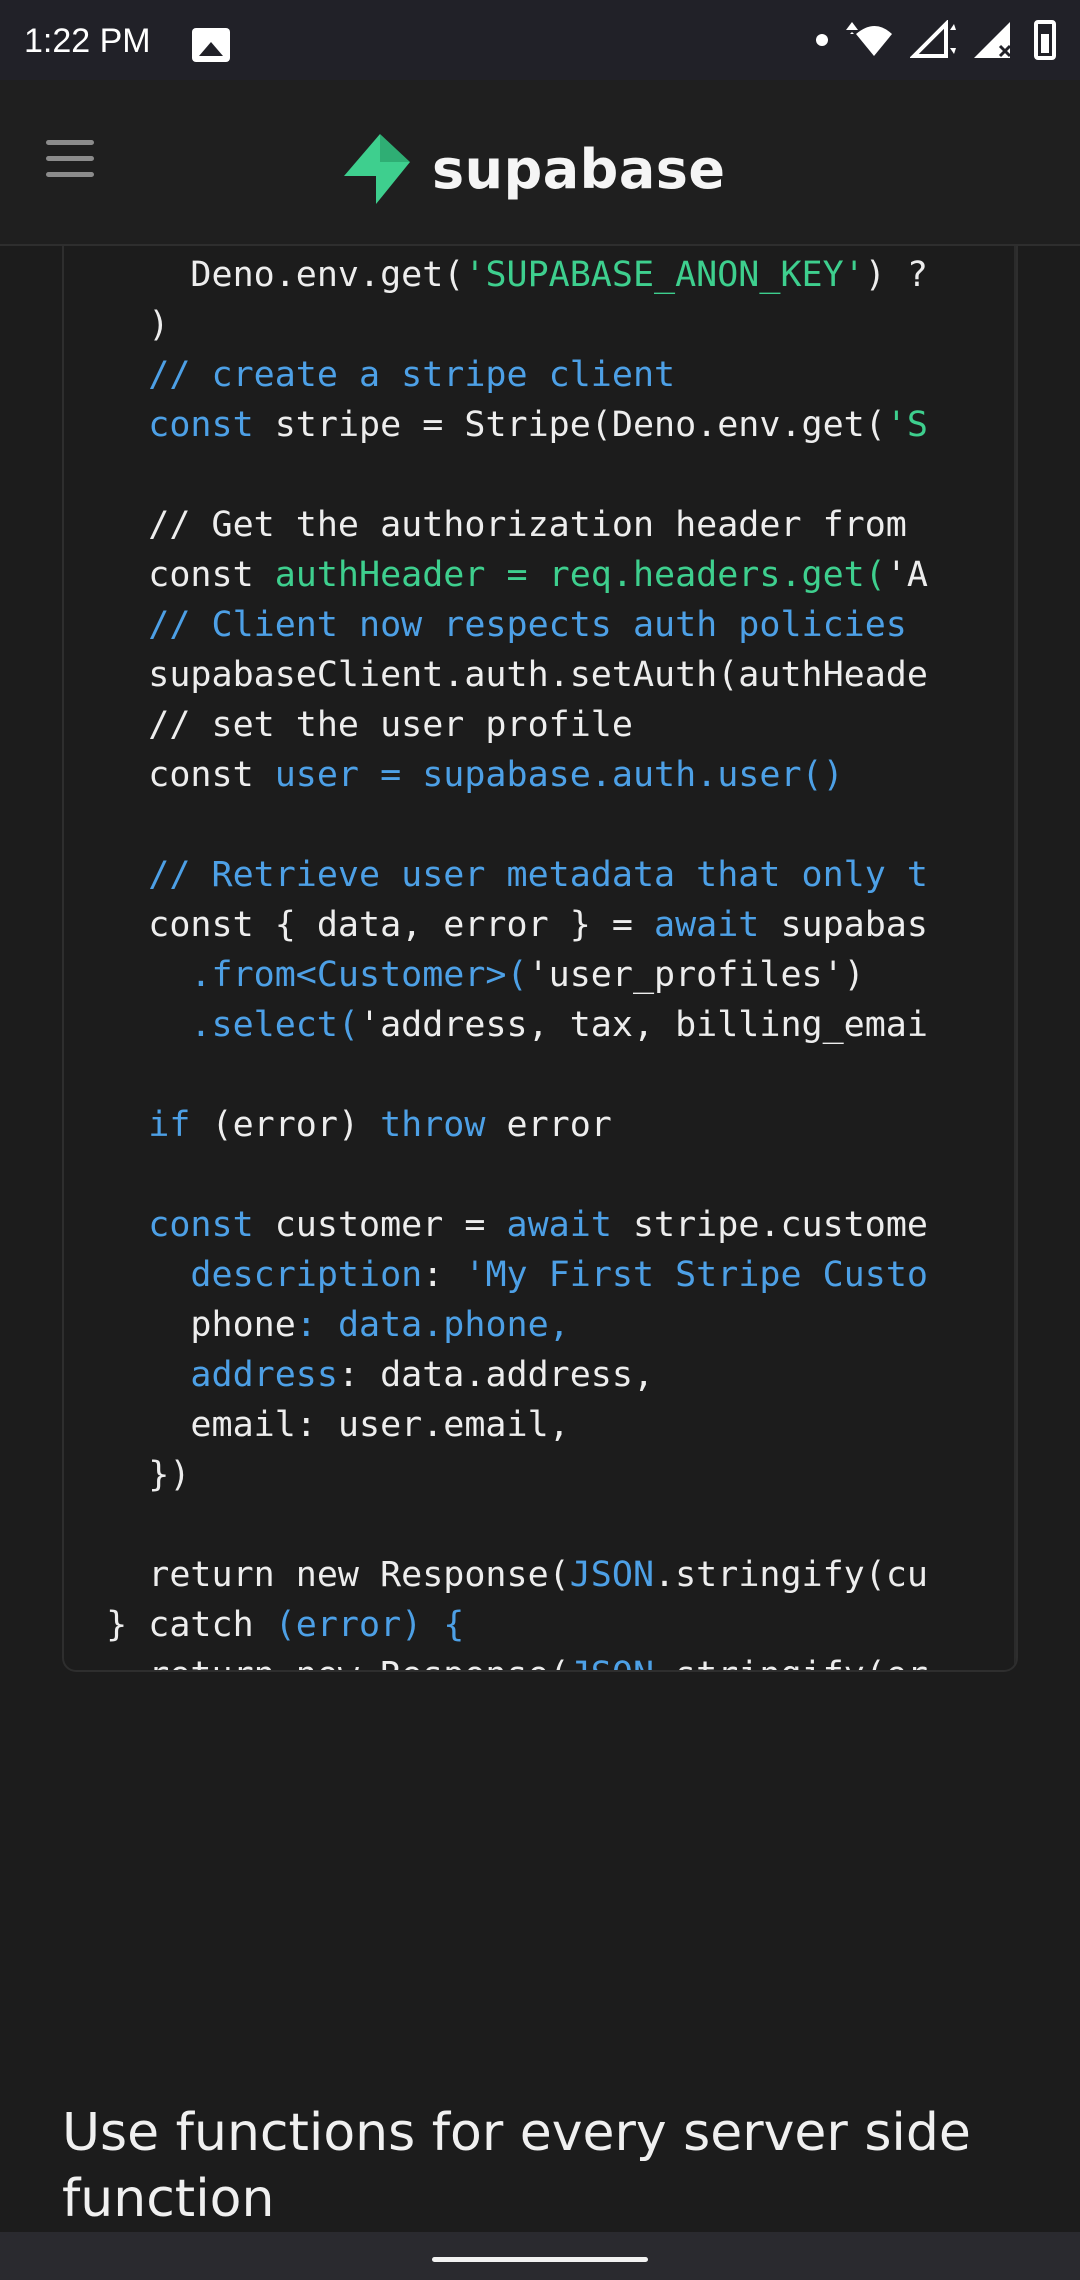 The width and height of the screenshot is (1080, 2280). Describe the element at coordinates (822, 40) in the screenshot. I see `dot-icon` at that location.